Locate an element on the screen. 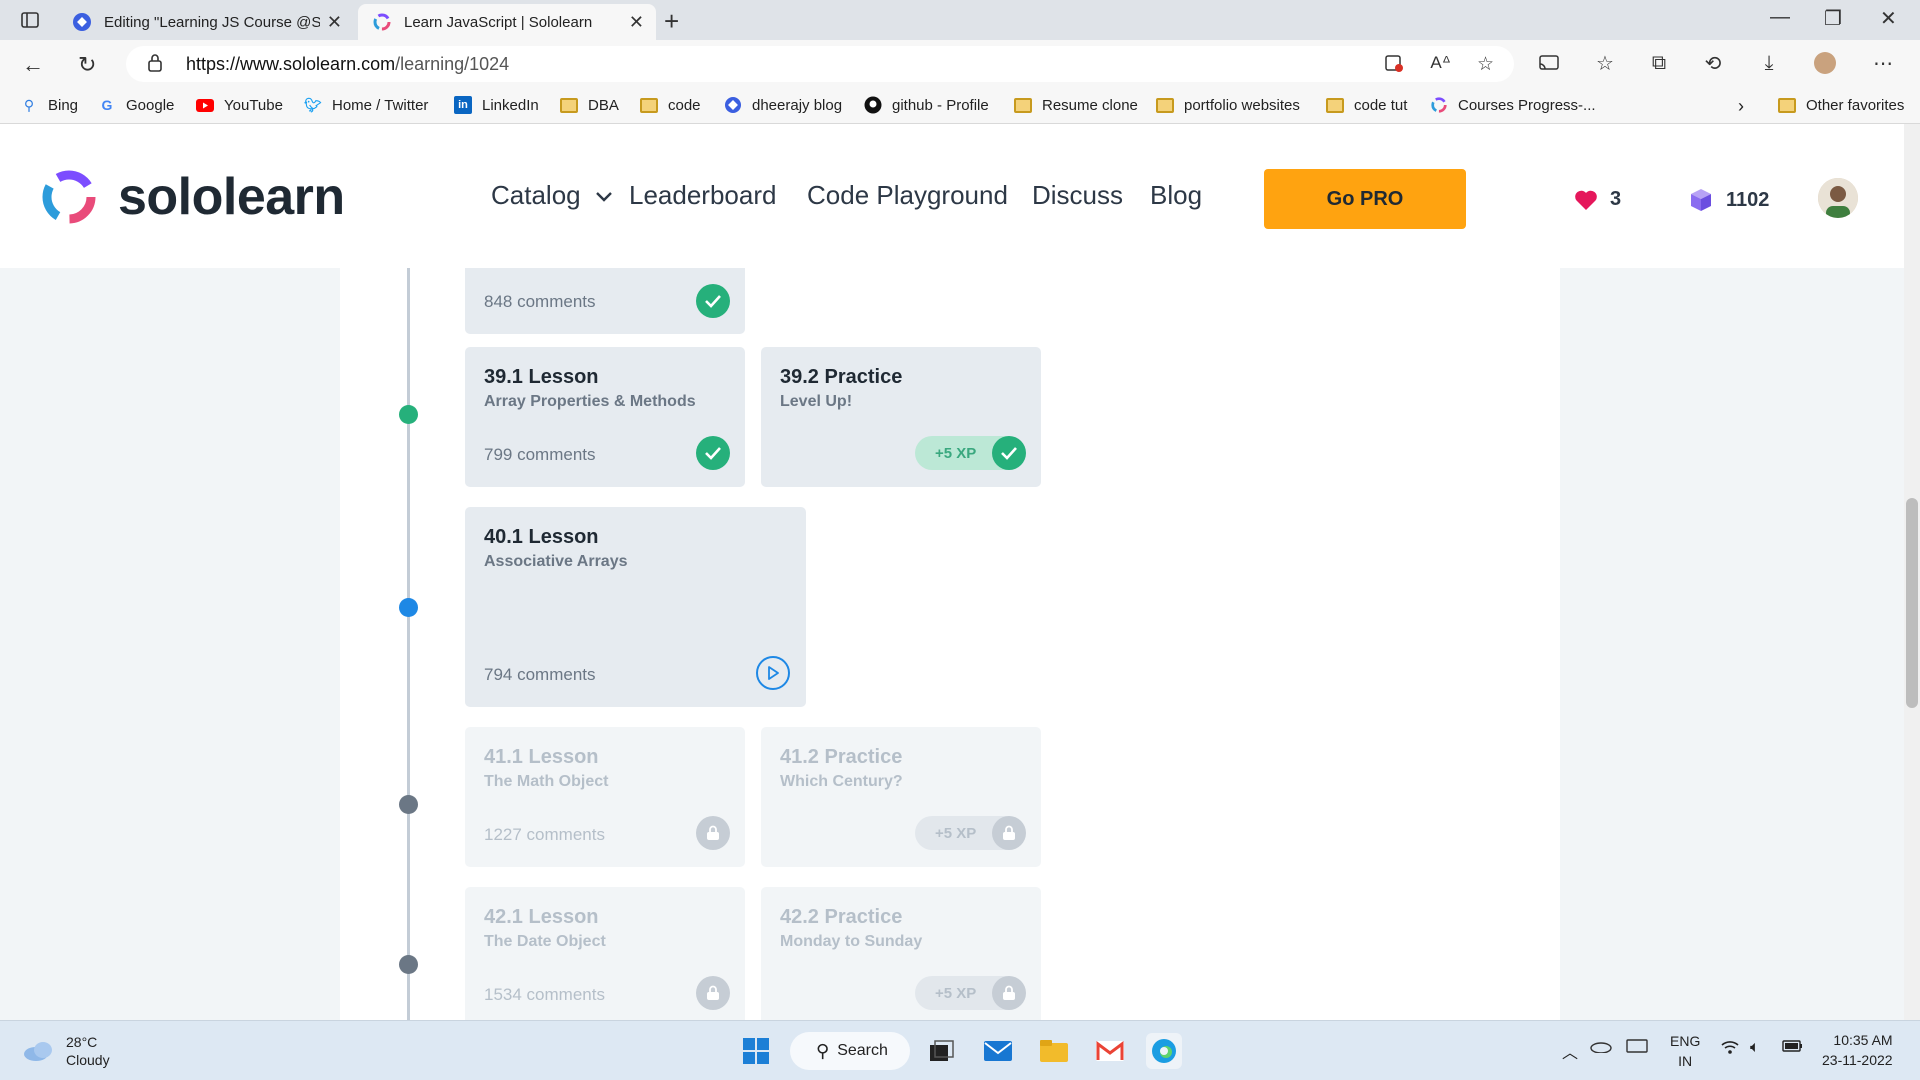 This screenshot has height=1080, width=1920. hearts-counter: 3 is located at coordinates (1597, 199).